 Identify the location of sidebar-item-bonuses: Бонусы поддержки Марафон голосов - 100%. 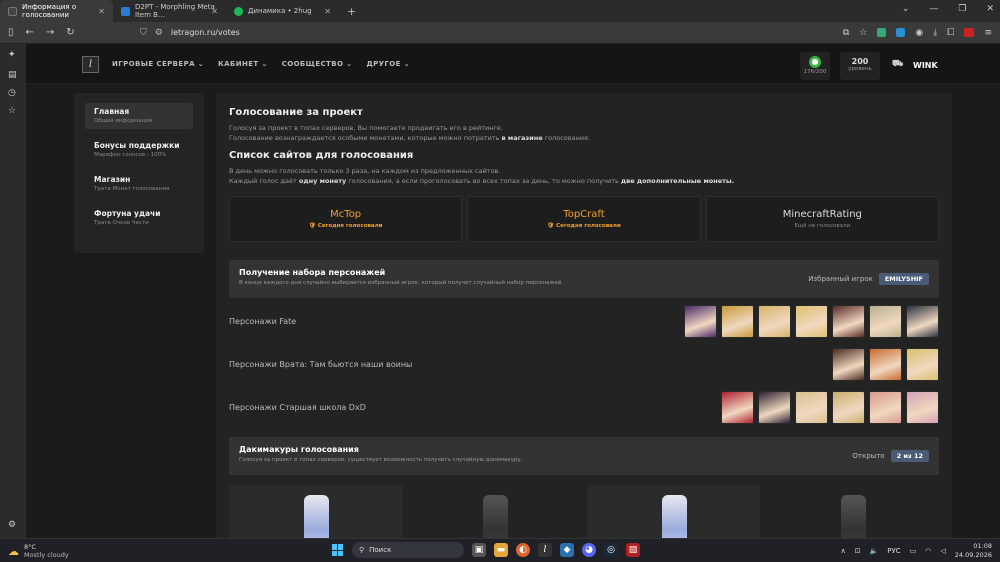
(139, 150).